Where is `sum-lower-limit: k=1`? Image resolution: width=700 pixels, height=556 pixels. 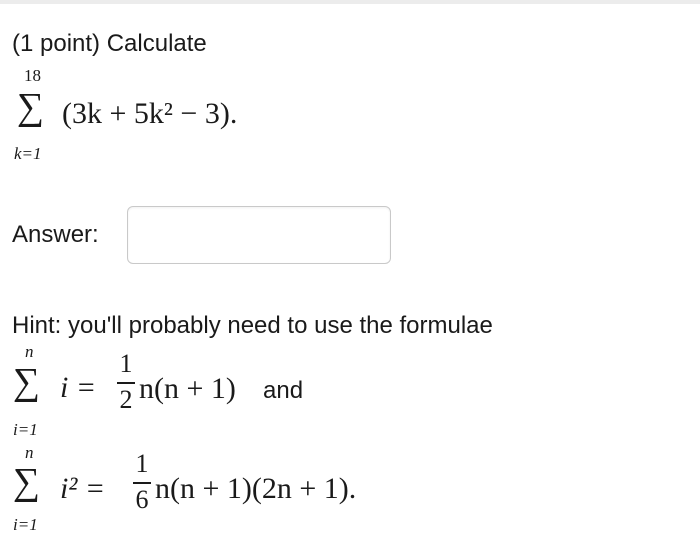 sum-lower-limit: k=1 is located at coordinates (28, 153).